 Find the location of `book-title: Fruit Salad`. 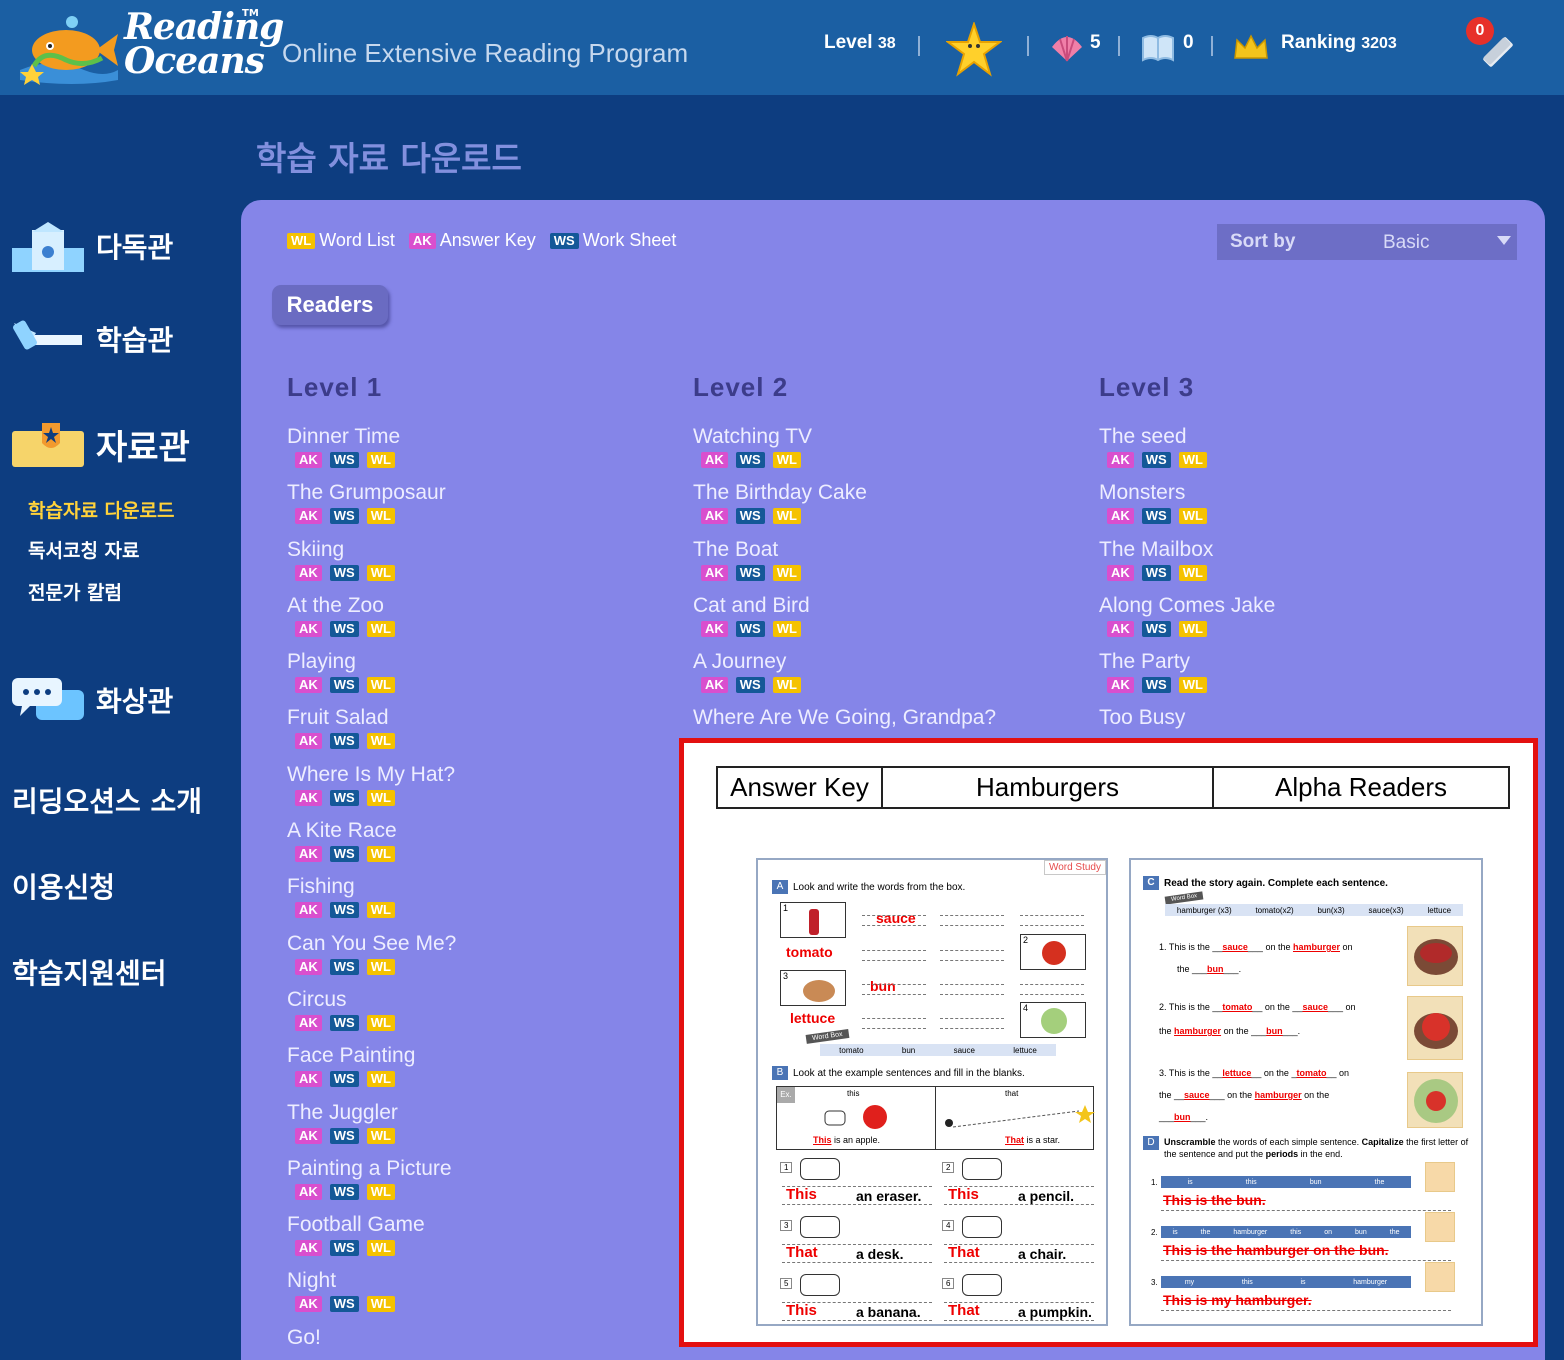

book-title: Fruit Salad is located at coordinates (477, 718).